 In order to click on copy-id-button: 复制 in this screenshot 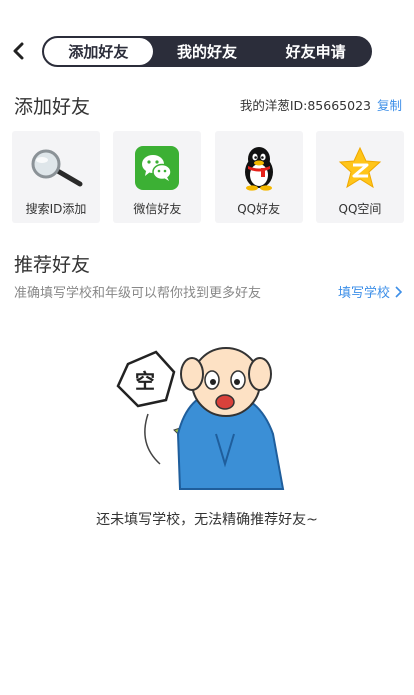, I will do `click(389, 104)`.